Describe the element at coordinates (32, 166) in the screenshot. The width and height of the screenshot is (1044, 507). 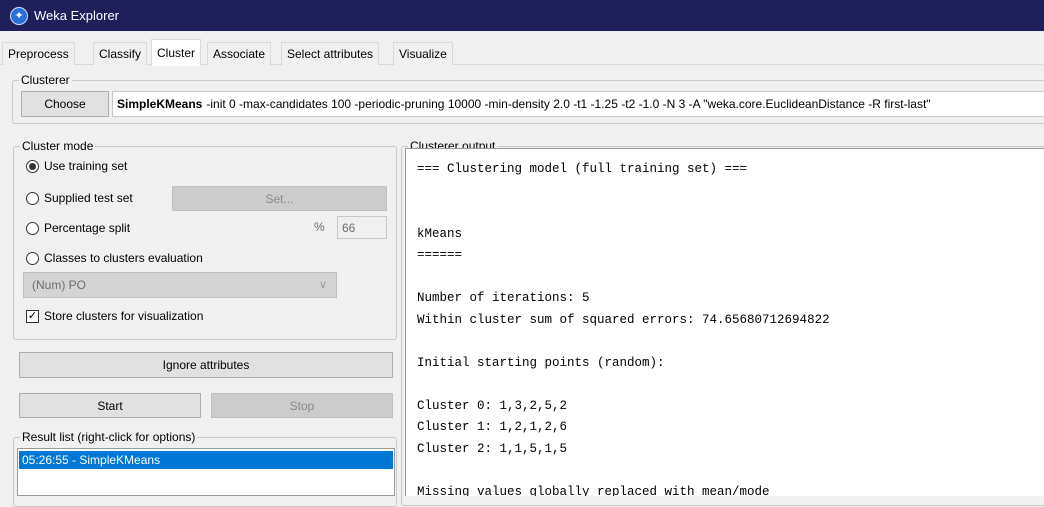
I see `radio-selected-icon` at that location.